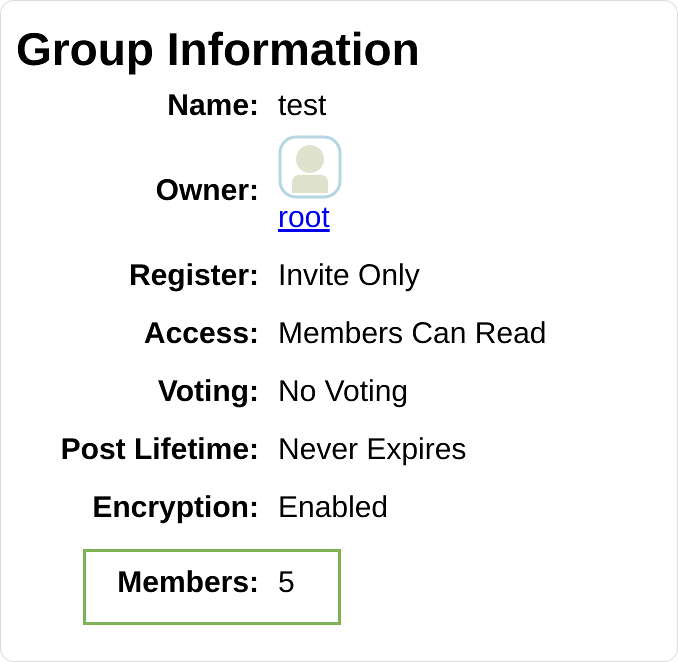 The width and height of the screenshot is (678, 662). Describe the element at coordinates (175, 508) in the screenshot. I see `field-label: Encryption:` at that location.